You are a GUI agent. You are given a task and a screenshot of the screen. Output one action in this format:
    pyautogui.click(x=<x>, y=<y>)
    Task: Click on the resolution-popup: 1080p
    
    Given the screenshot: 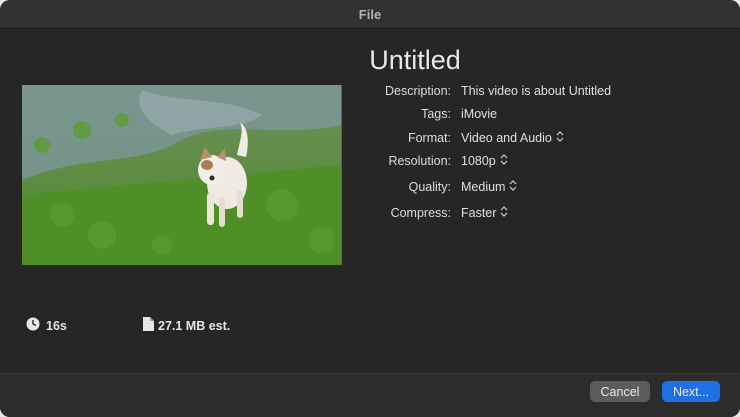 What is the action you would take?
    pyautogui.click(x=484, y=161)
    